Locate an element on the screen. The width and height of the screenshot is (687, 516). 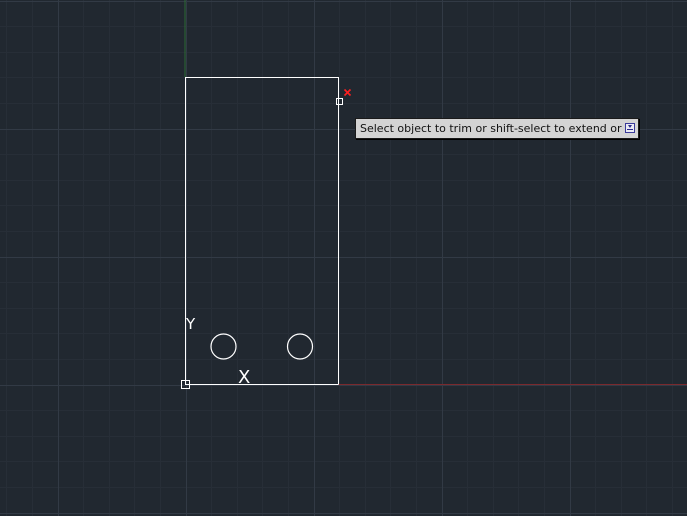
dropdown-arrow-icon is located at coordinates (630, 128).